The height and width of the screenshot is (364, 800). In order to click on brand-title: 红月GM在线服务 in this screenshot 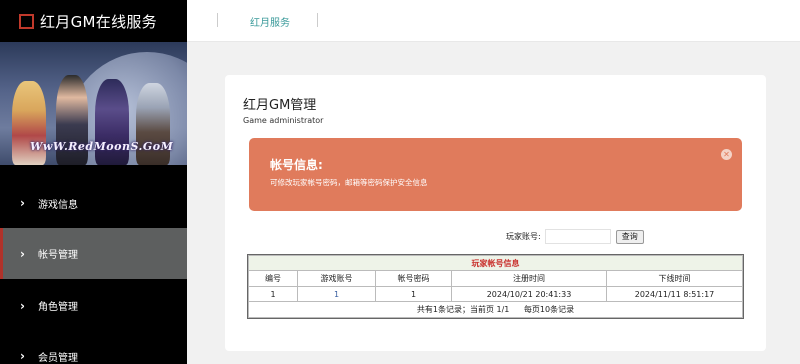, I will do `click(98, 21)`.